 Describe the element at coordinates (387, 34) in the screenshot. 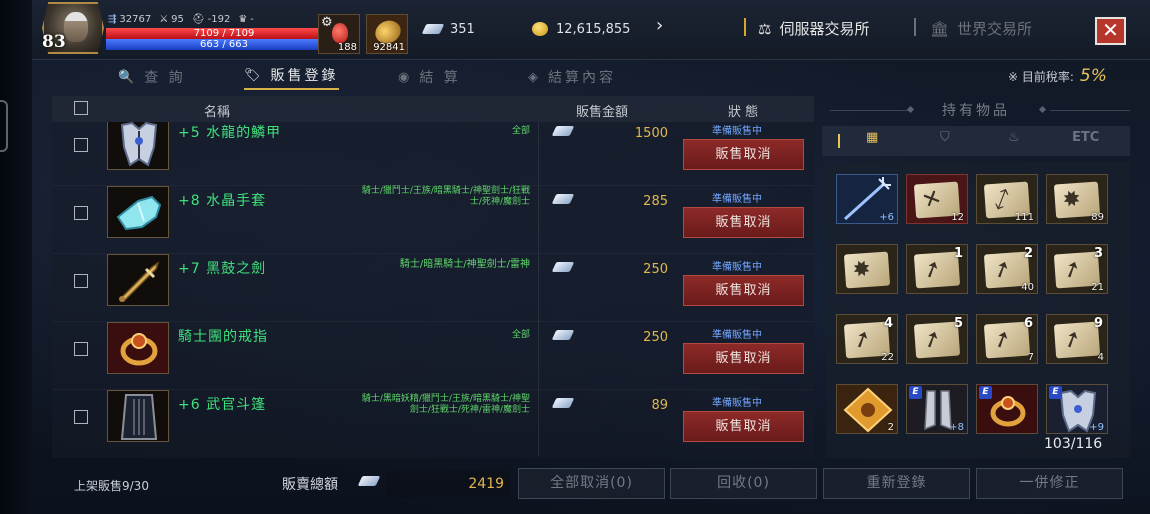

I see `orb-slot: 92841` at that location.